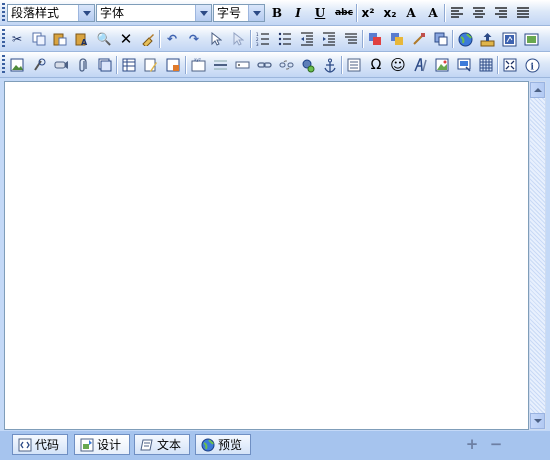 This screenshot has width=550, height=460. Describe the element at coordinates (102, 444) in the screenshot. I see `tab-design: 设计` at that location.